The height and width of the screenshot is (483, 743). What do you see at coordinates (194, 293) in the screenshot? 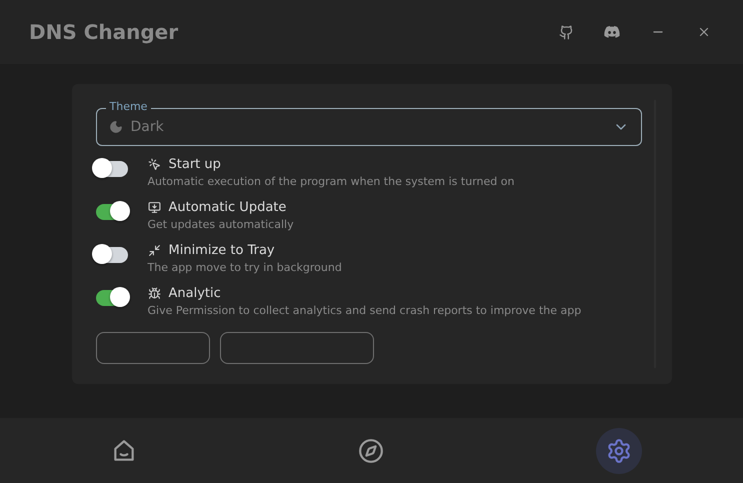
I see `setting-title: Analytic` at bounding box center [194, 293].